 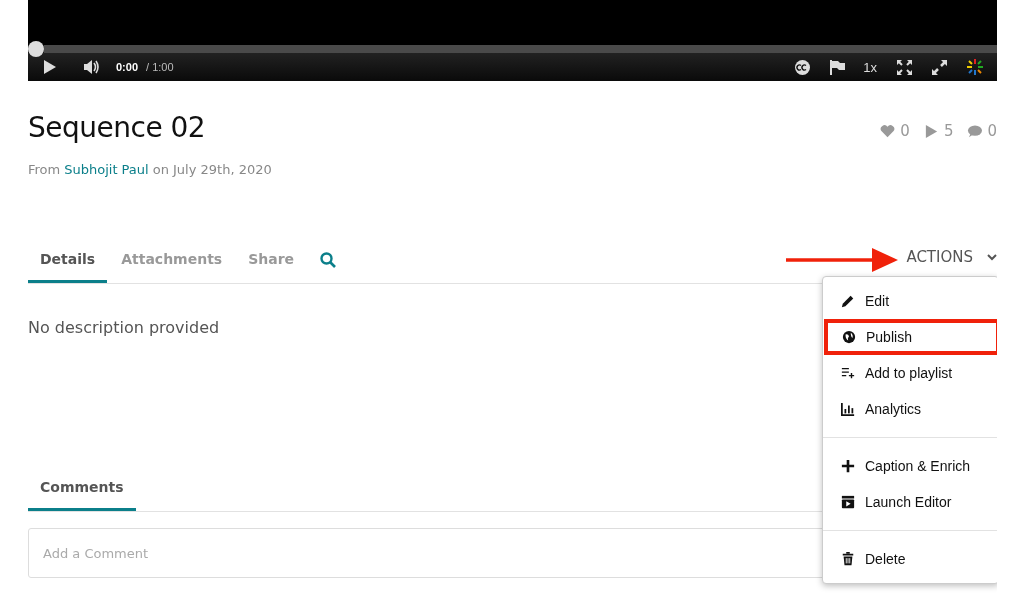 I want to click on progress-thumb, so click(x=36, y=49).